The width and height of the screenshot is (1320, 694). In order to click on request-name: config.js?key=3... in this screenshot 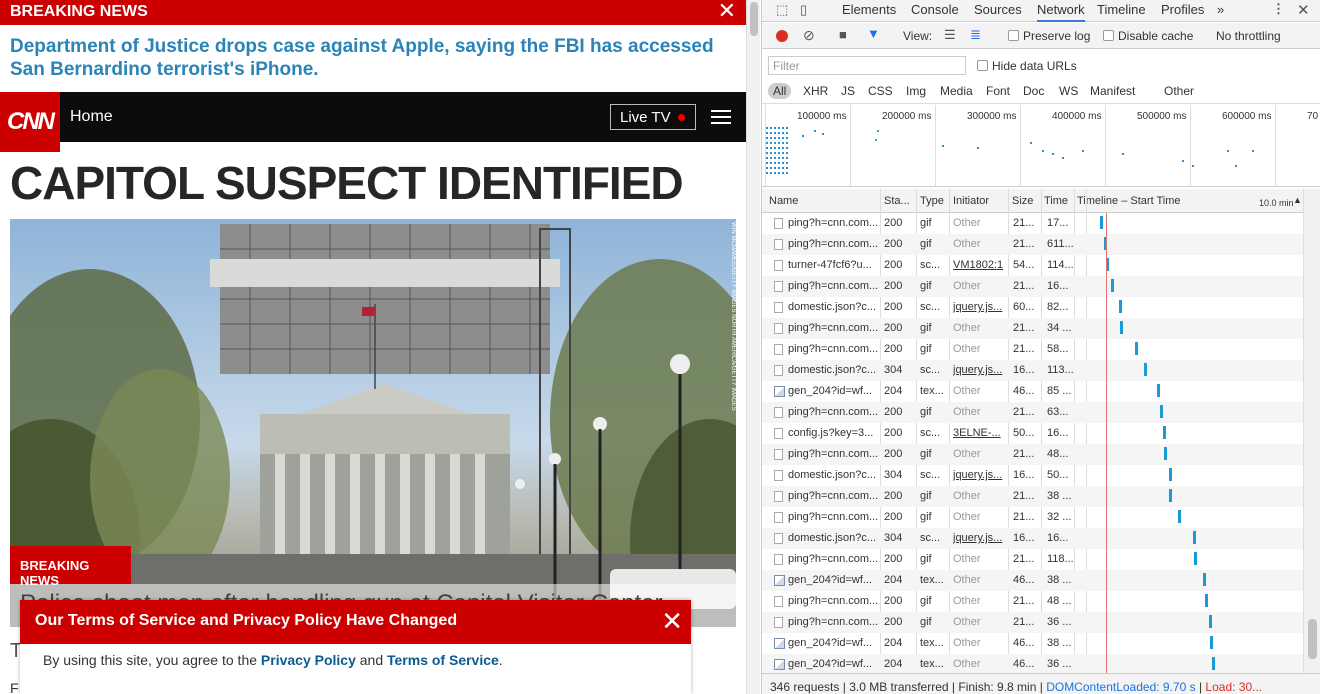, I will do `click(834, 433)`.